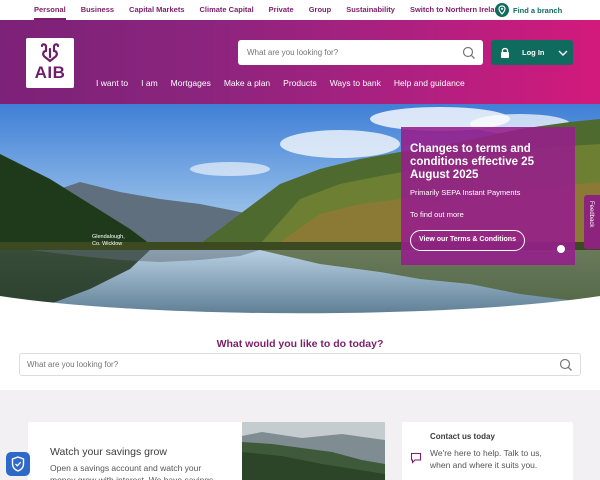  What do you see at coordinates (108, 237) in the screenshot?
I see `caption-line-1: Glendalough,` at bounding box center [108, 237].